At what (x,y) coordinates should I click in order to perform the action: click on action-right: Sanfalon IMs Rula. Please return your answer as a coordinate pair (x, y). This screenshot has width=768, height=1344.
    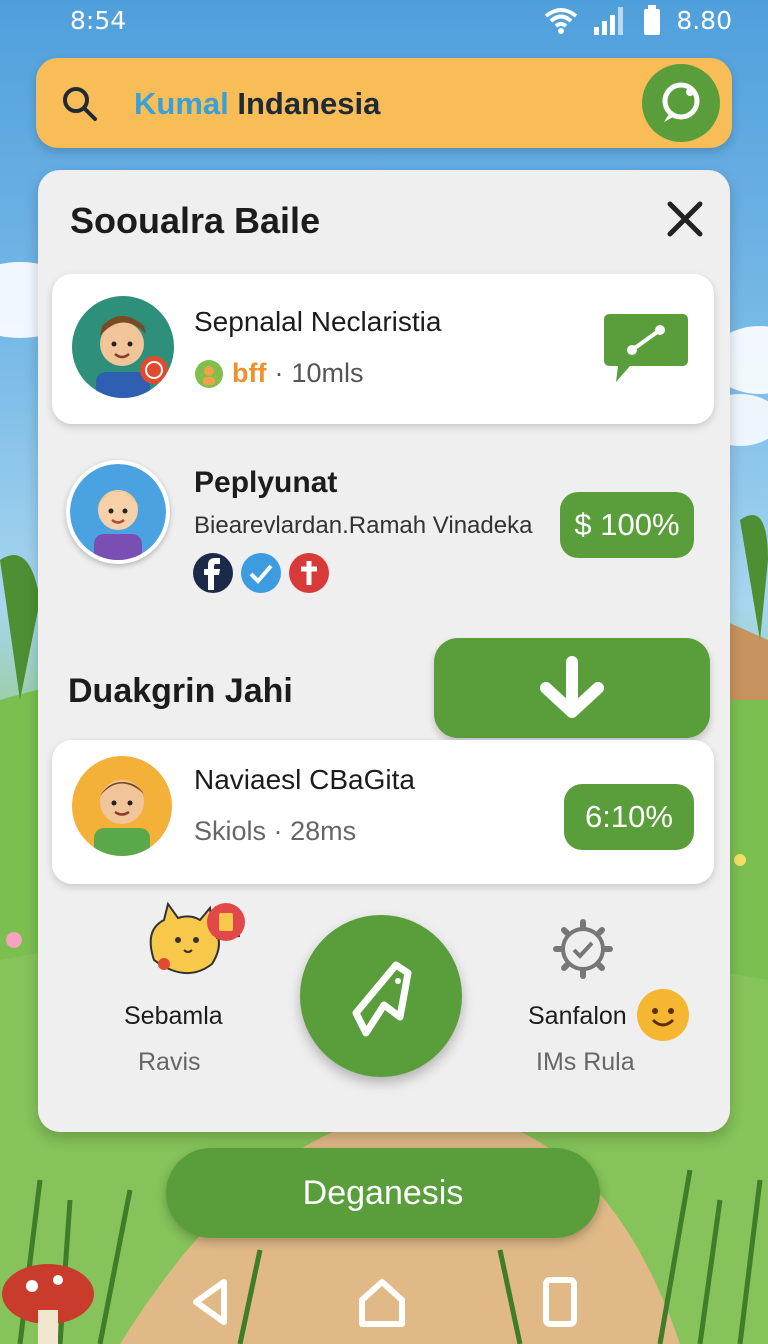
    Looking at the image, I should click on (608, 1002).